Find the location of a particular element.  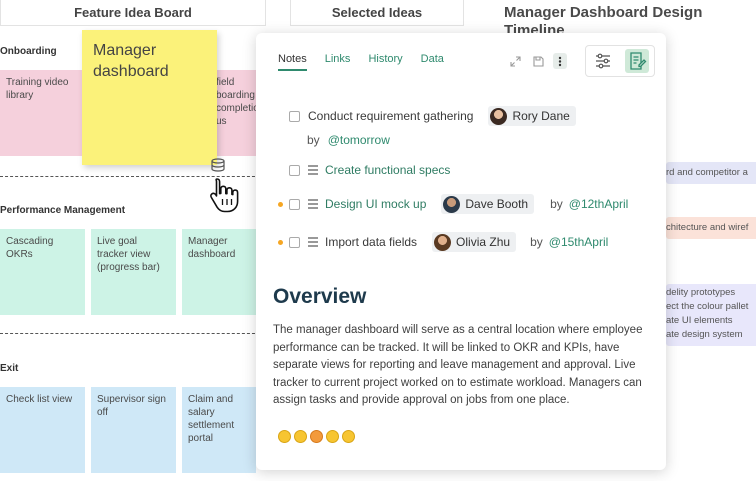

tab-data: Data is located at coordinates (432, 62).